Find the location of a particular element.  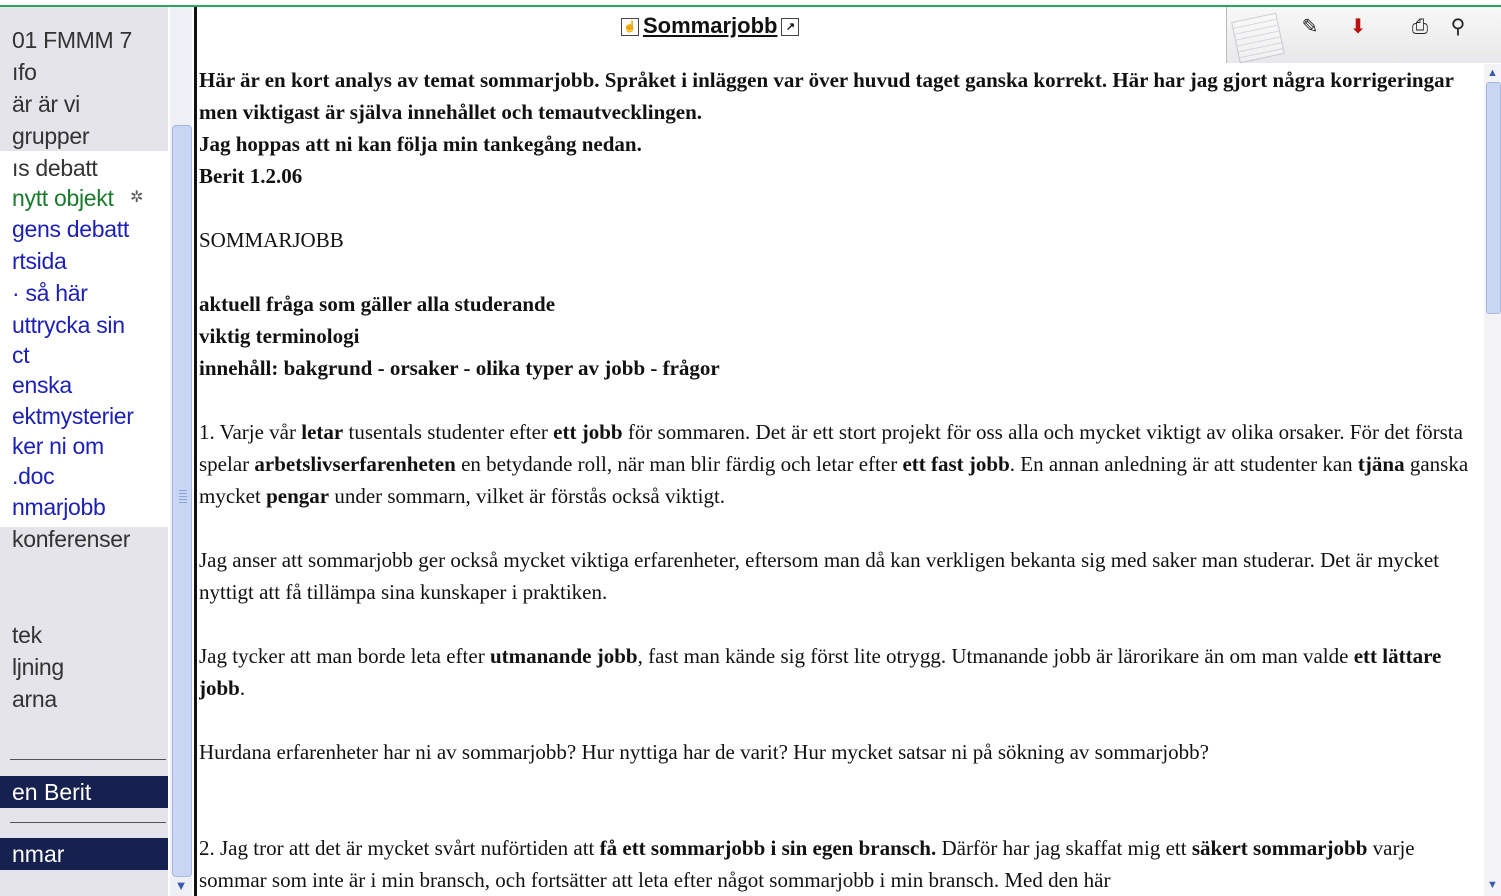

sidebar-item: ektmysterier is located at coordinates (73, 416).